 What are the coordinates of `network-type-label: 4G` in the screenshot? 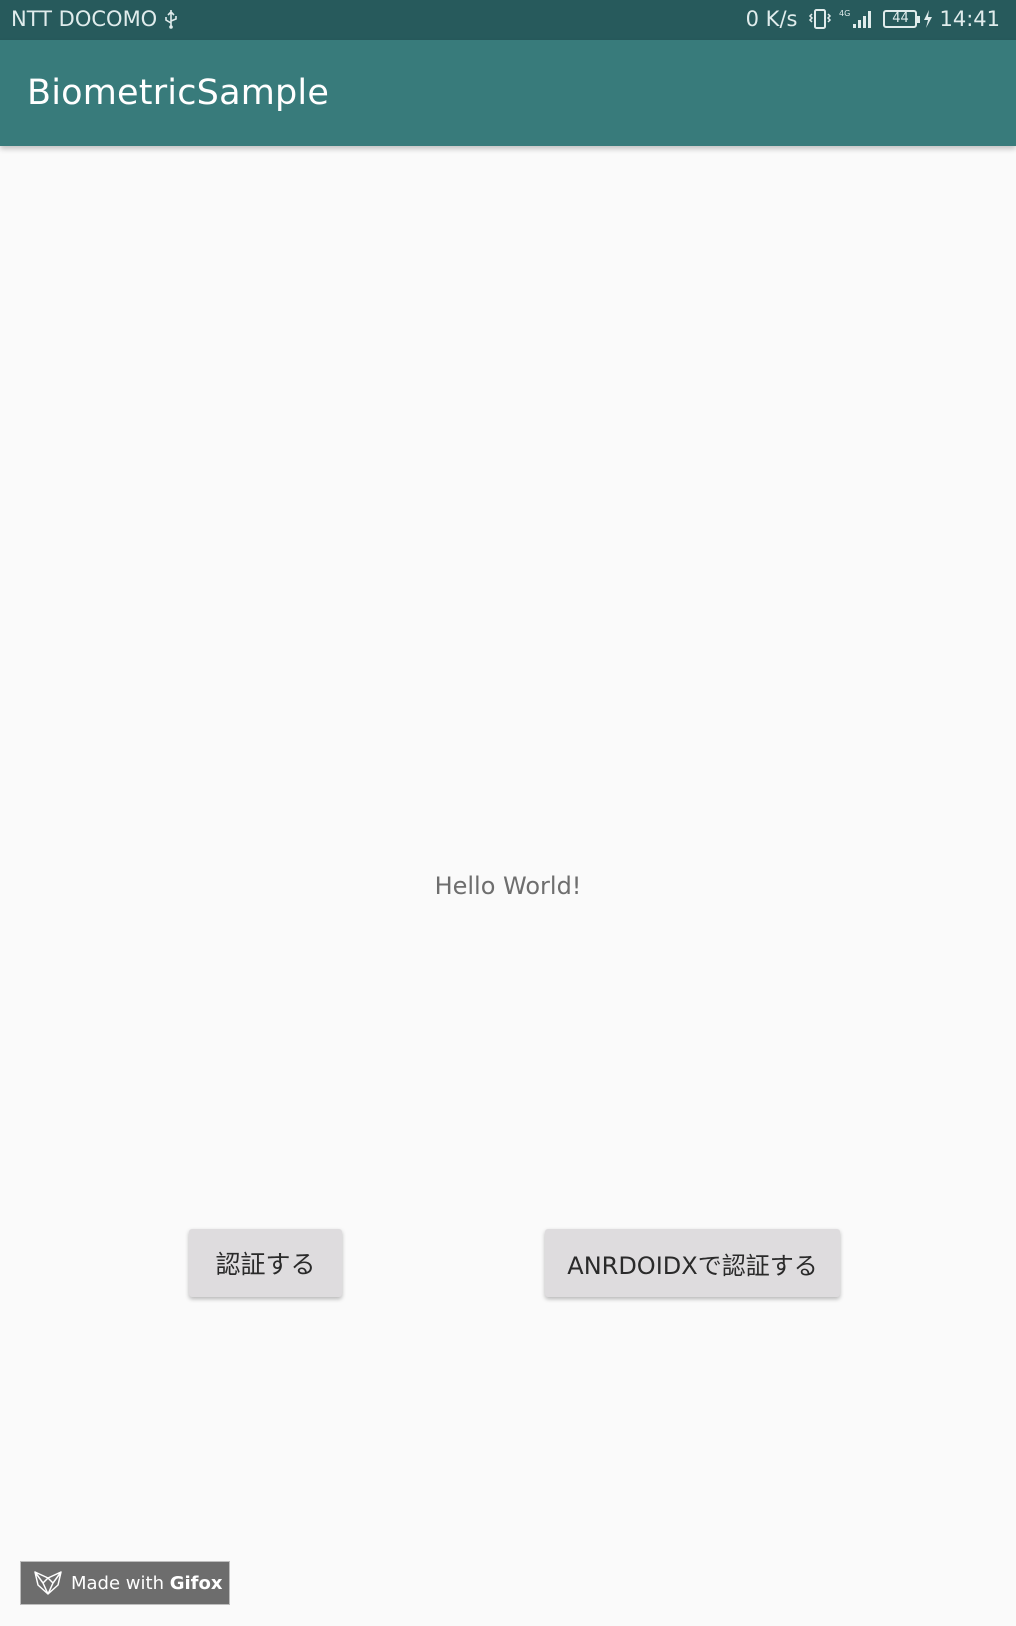 It's located at (844, 13).